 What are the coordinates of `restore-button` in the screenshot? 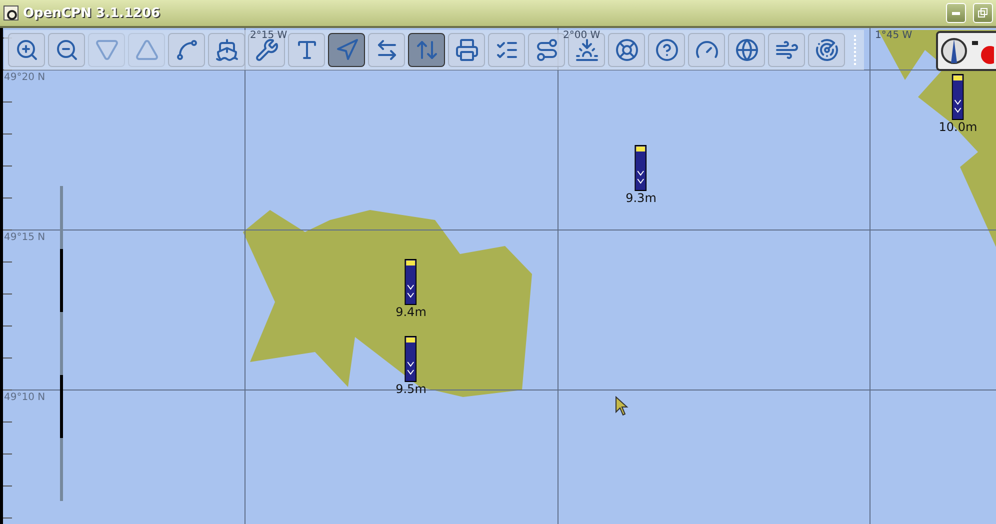 It's located at (983, 13).